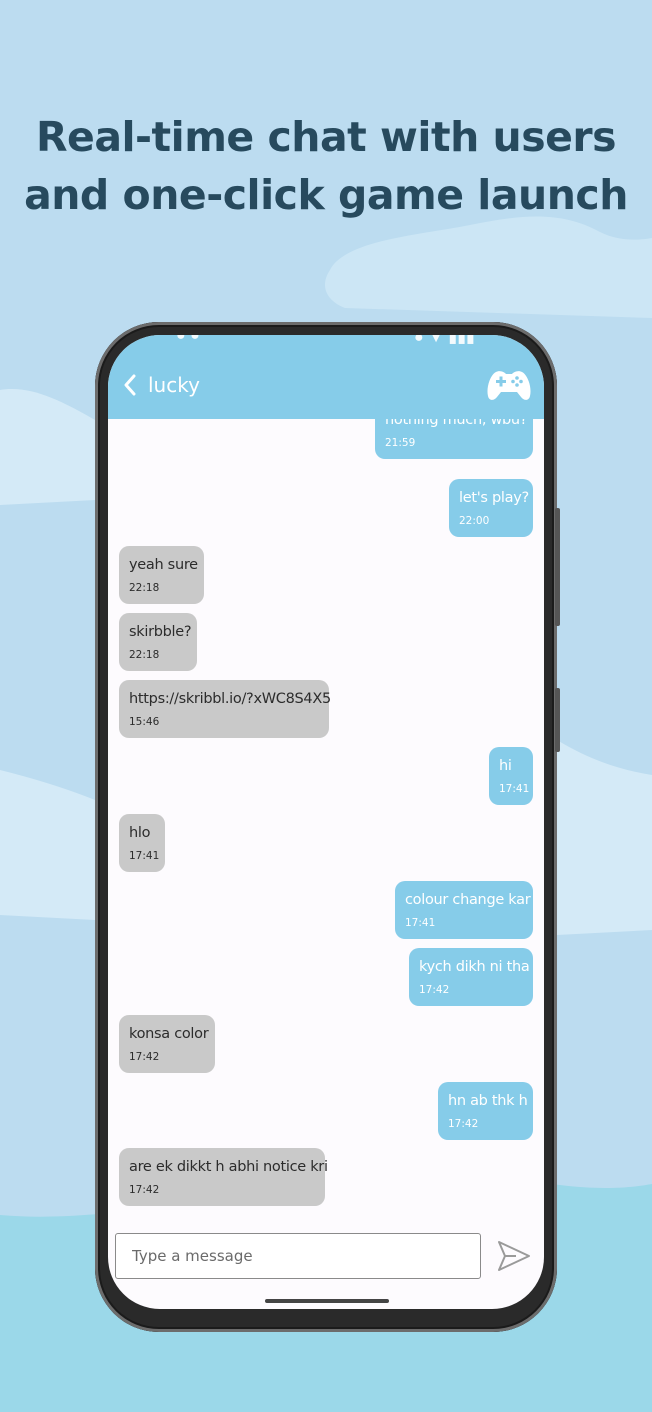 This screenshot has width=652, height=1412. Describe the element at coordinates (474, 521) in the screenshot. I see `message-time: 22:00` at that location.